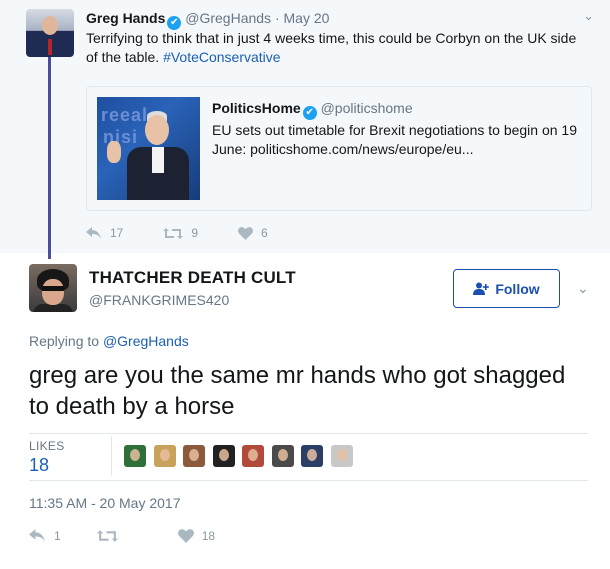 The image size is (610, 569). Describe the element at coordinates (192, 278) in the screenshot. I see `main-author-name: THATCHER DEATH CULT` at that location.